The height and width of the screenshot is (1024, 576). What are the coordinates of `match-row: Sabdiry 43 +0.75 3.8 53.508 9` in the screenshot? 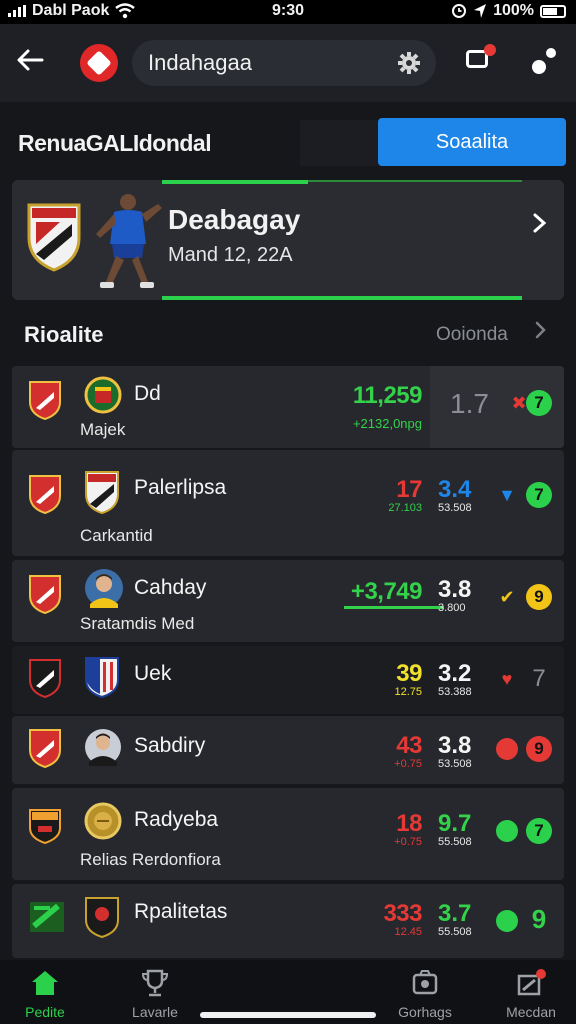 It's located at (288, 750).